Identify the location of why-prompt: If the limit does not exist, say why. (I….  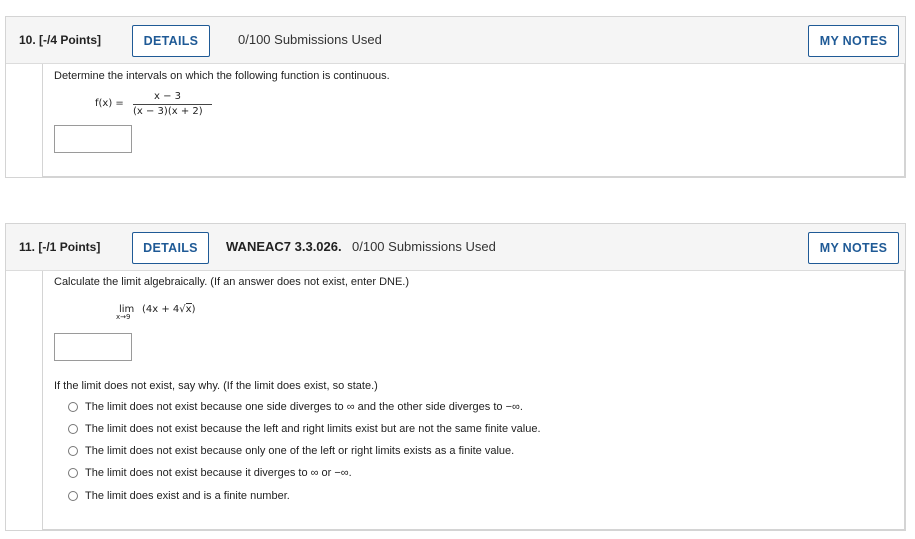
(216, 386).